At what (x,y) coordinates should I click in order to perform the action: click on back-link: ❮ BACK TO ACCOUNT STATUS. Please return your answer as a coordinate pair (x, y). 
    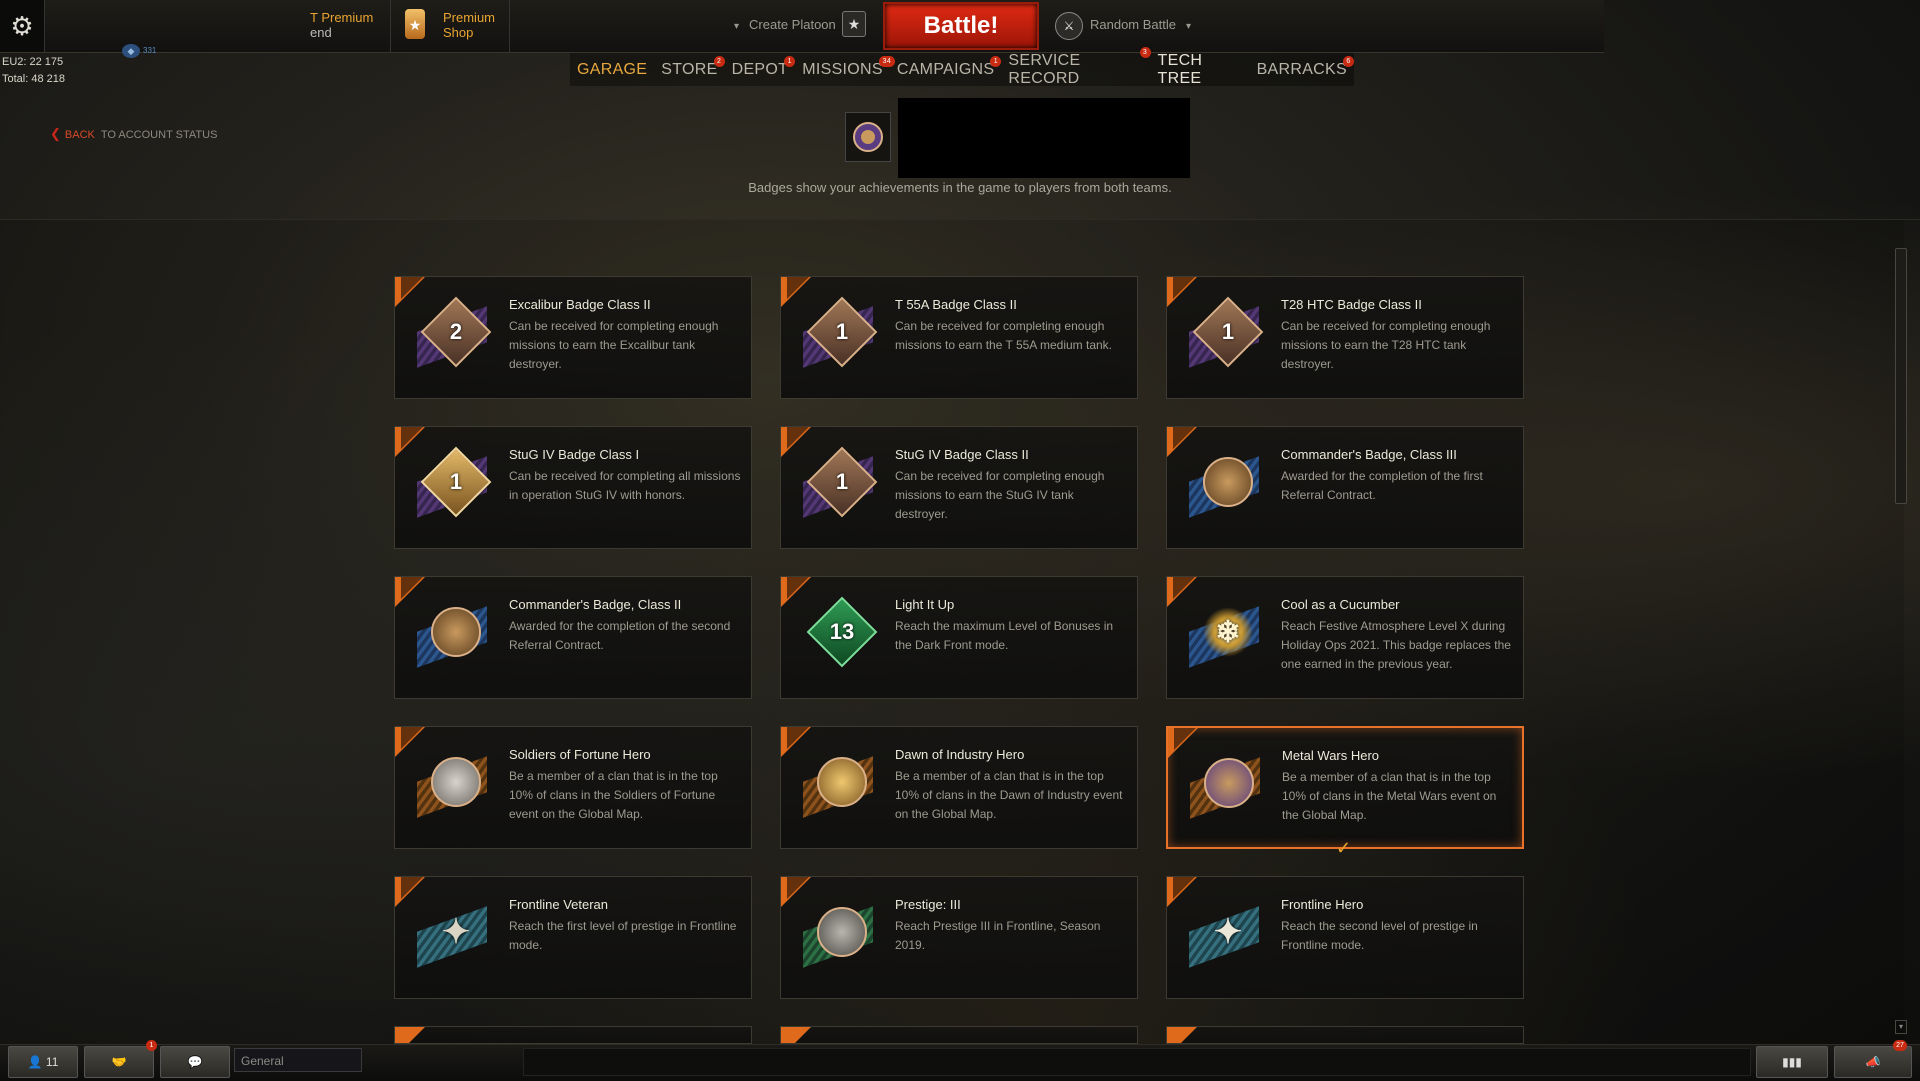
    Looking at the image, I should click on (133, 134).